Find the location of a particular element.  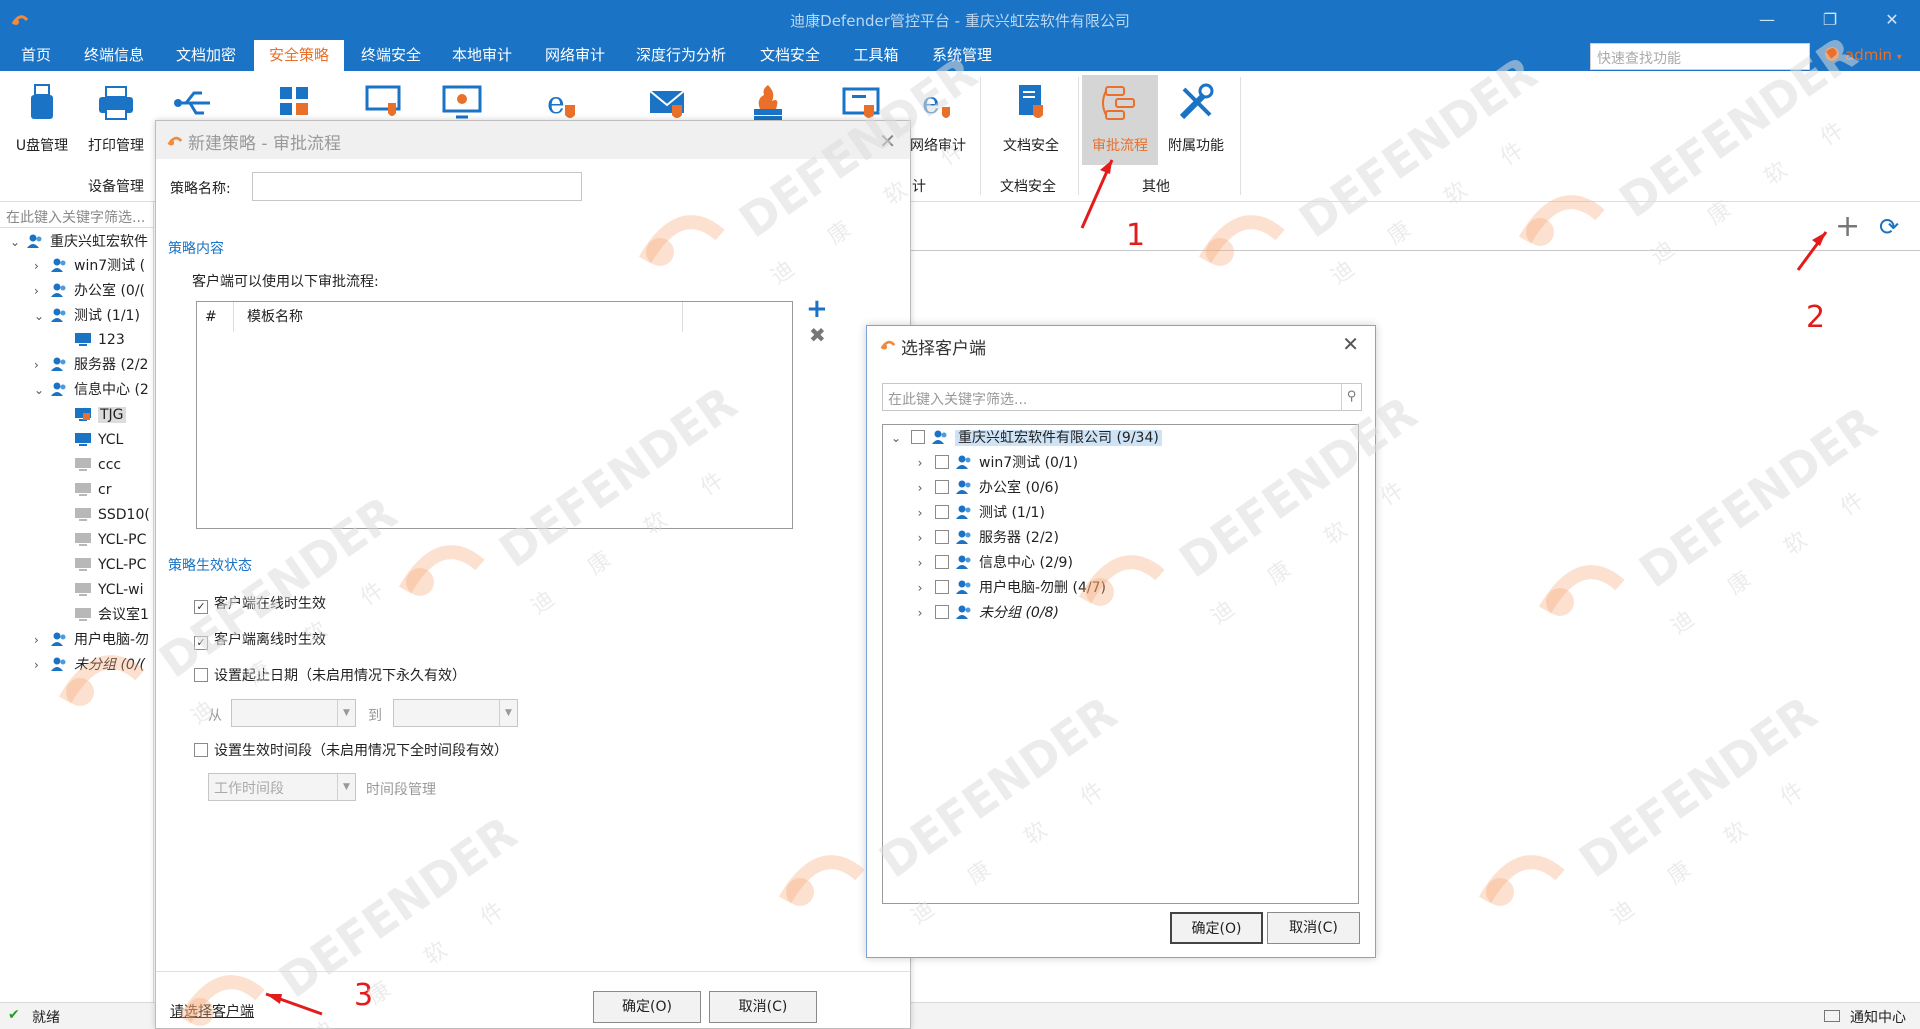

menu-item-terminal-security: 终端安全 is located at coordinates (391, 55).